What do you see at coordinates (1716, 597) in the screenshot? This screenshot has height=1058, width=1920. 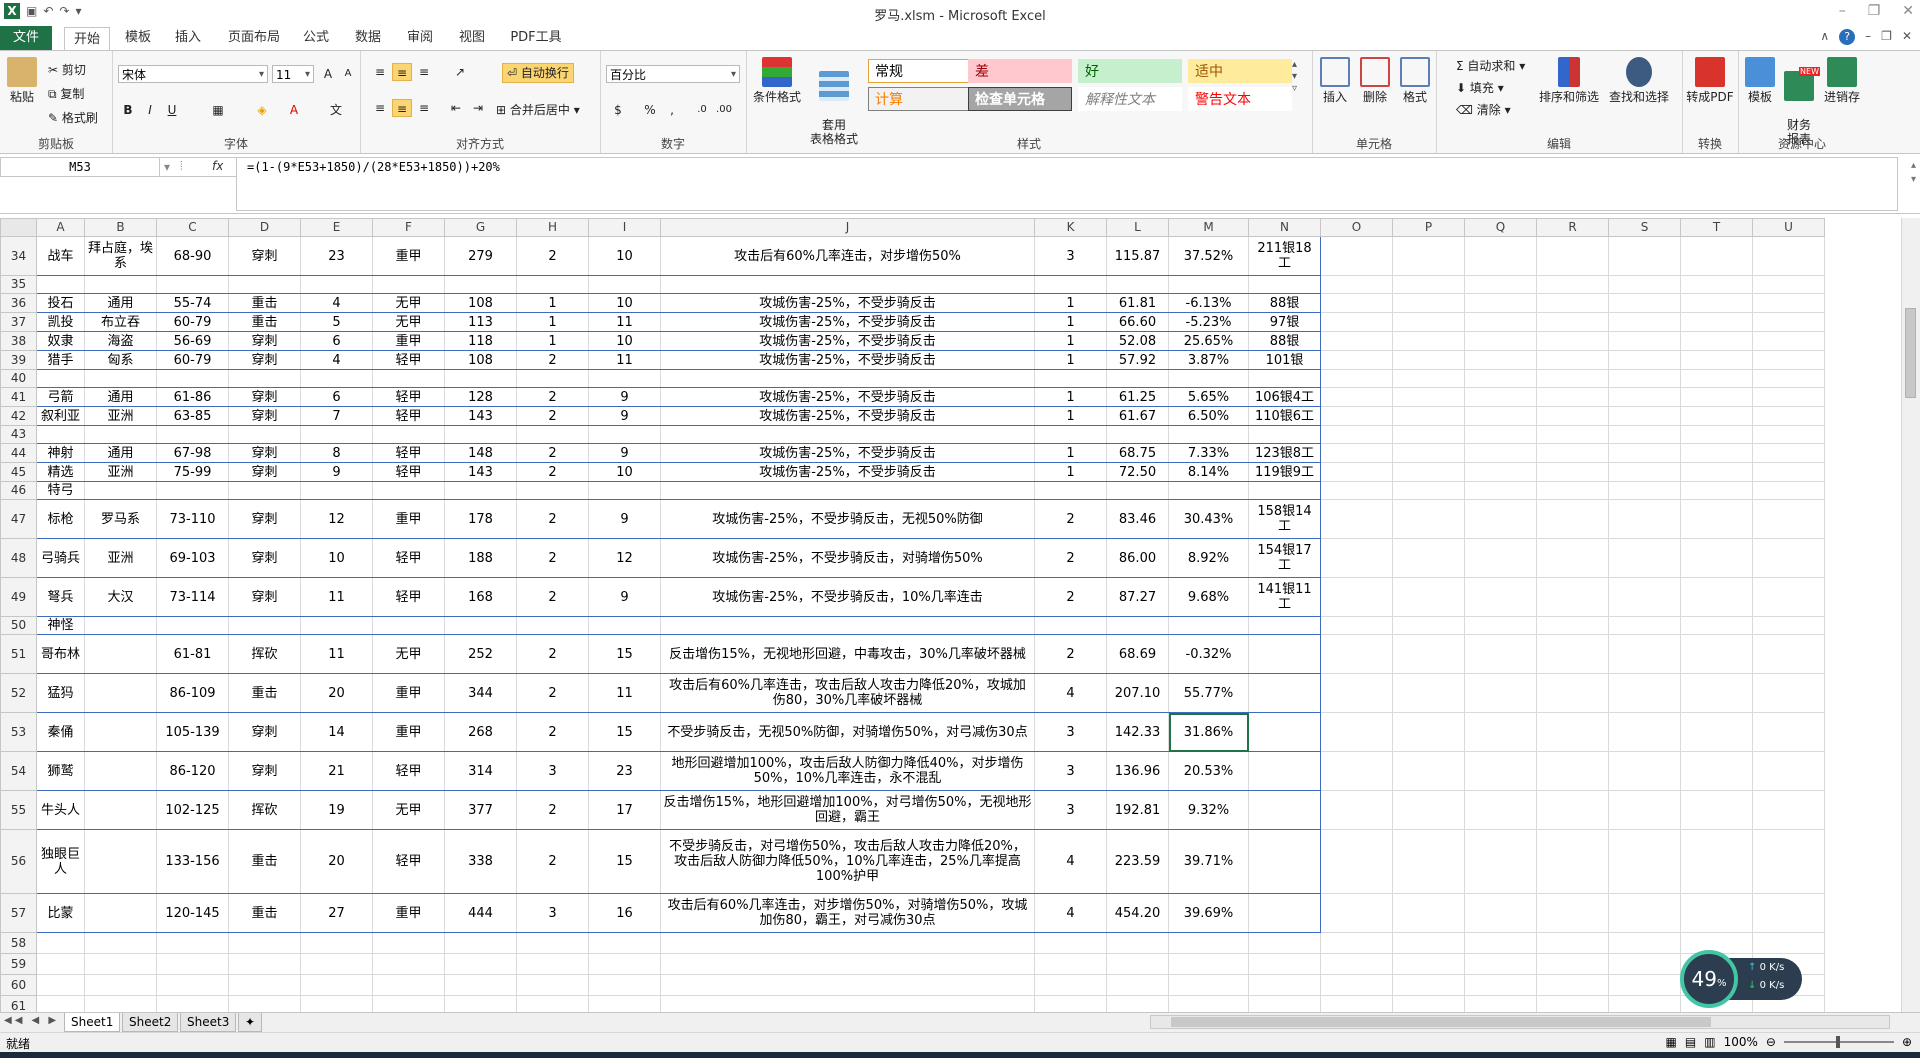 I see `cell-T49` at bounding box center [1716, 597].